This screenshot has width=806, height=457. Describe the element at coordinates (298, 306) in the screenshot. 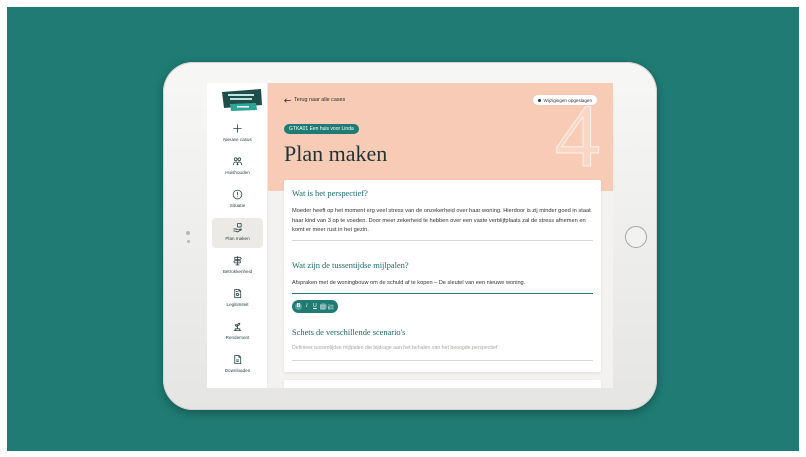

I see `bold-button: B` at that location.